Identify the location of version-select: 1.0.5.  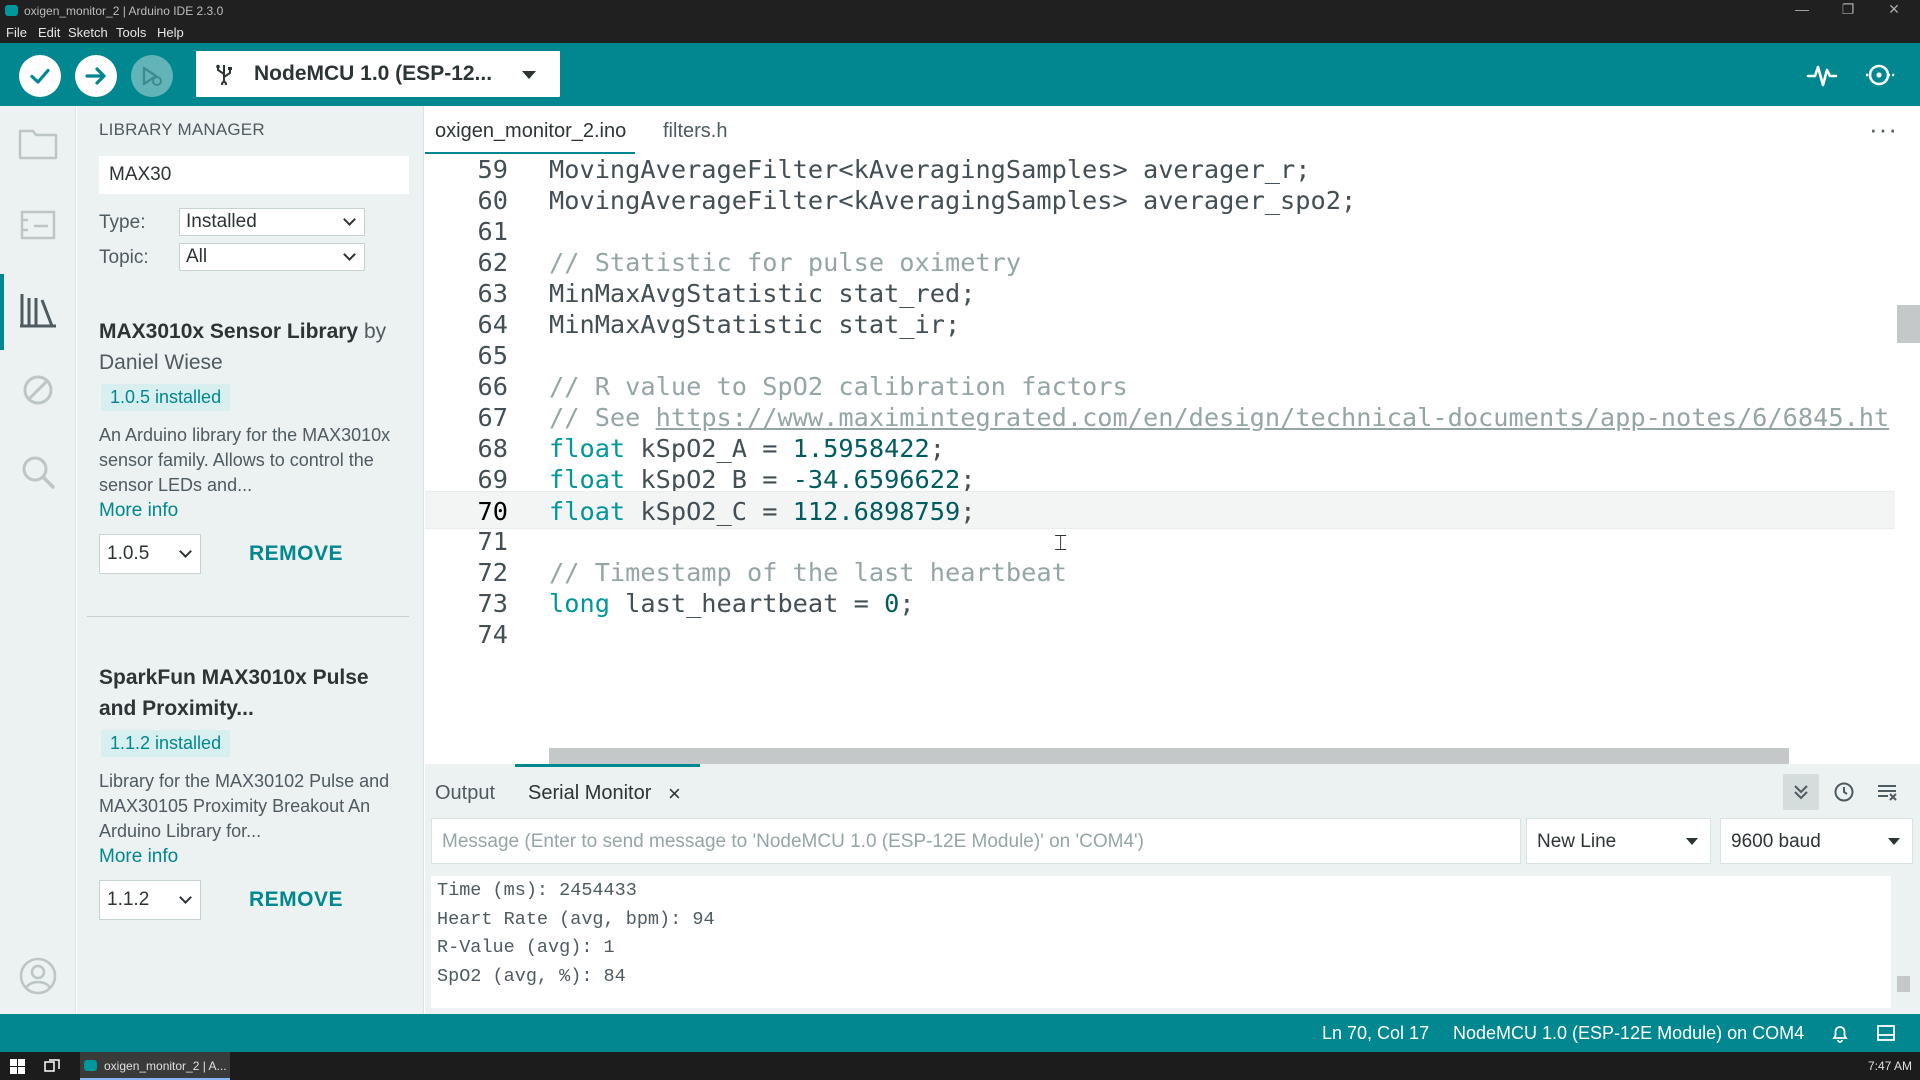
(150, 554).